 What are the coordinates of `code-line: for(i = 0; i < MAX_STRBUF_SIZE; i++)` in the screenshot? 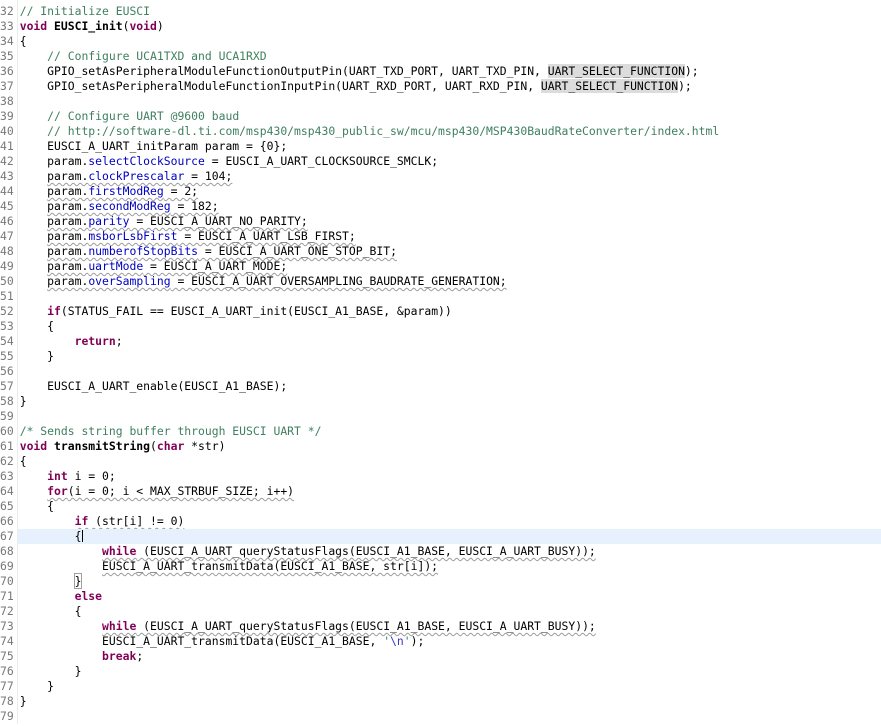 It's located at (449, 491).